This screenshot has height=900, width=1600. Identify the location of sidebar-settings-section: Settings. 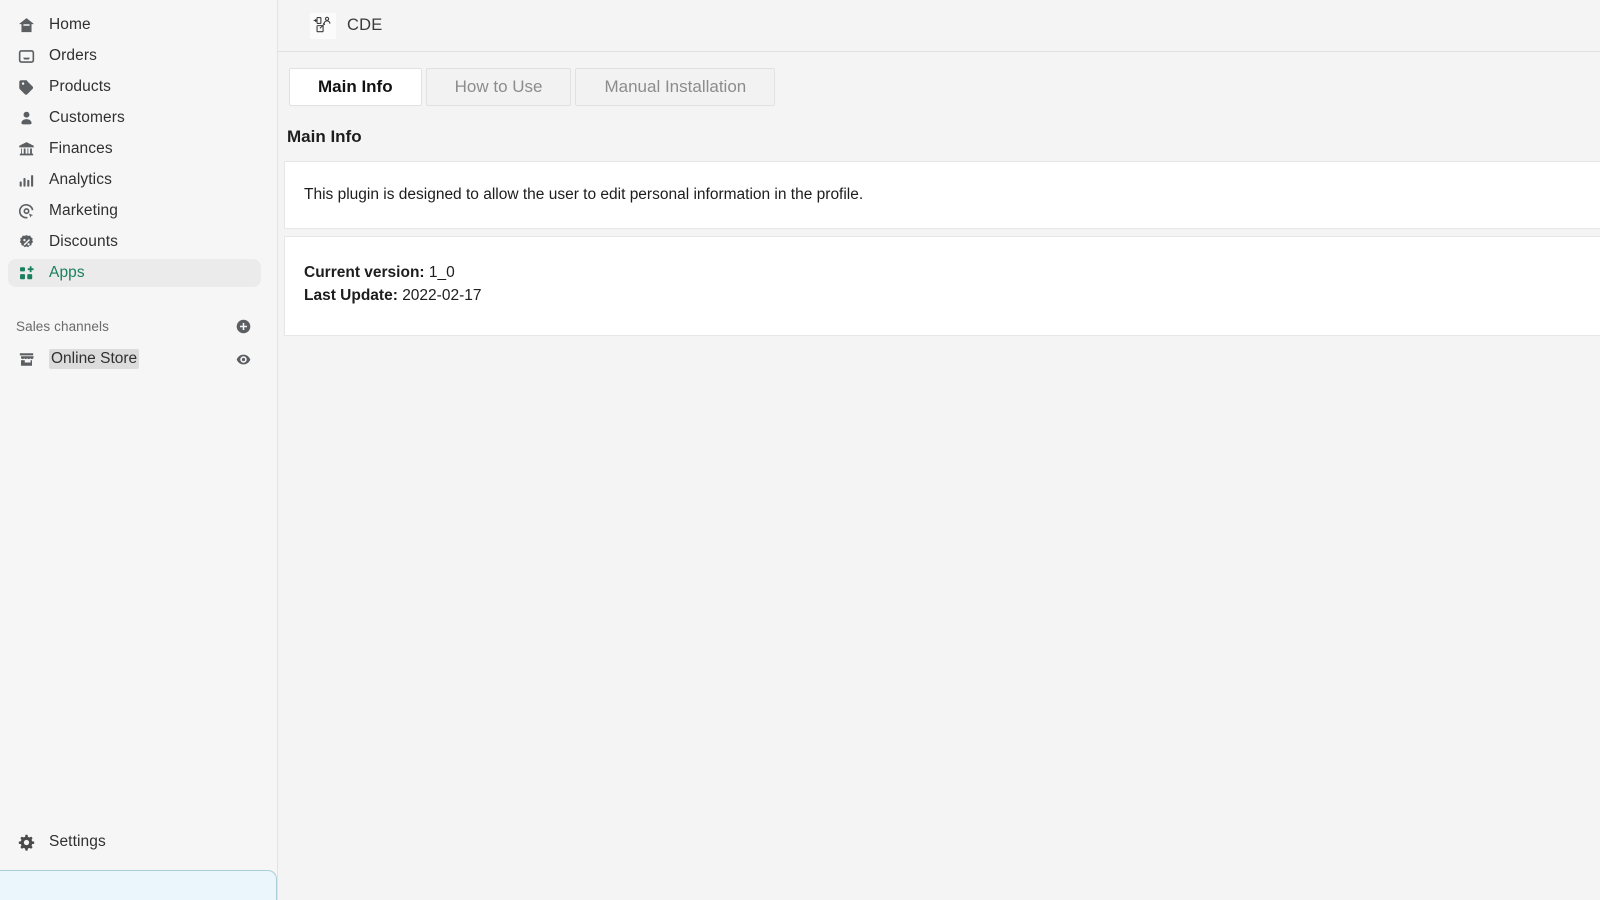
(138, 842).